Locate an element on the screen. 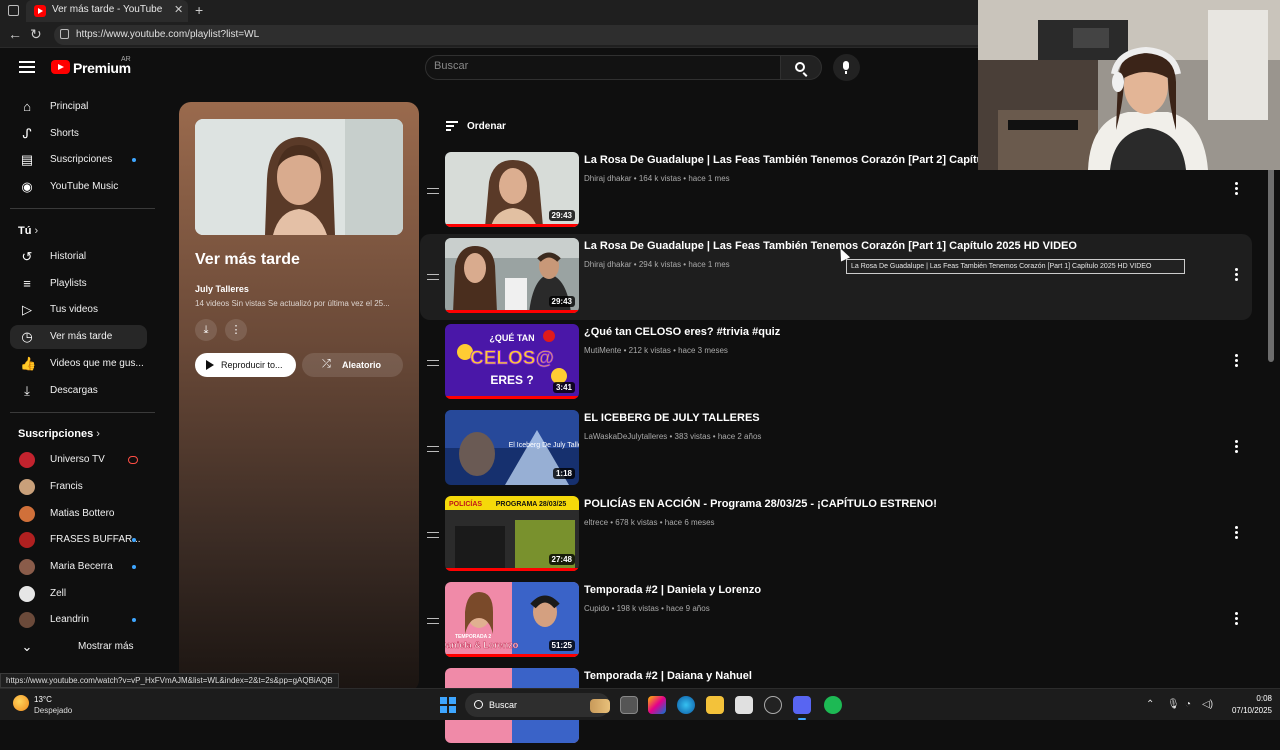 This screenshot has height=750, width=1280. copilot-icon is located at coordinates (657, 705).